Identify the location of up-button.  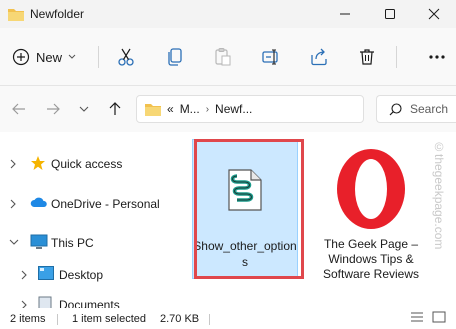
(115, 109).